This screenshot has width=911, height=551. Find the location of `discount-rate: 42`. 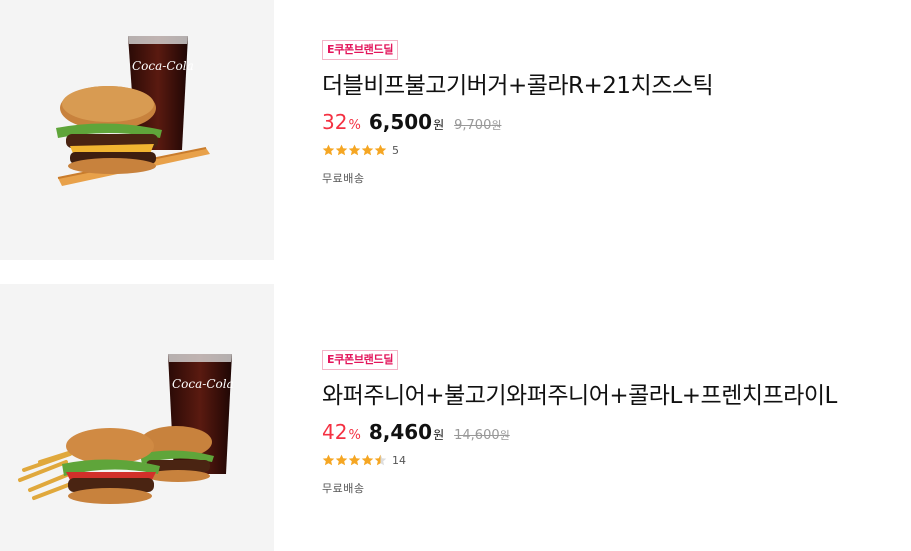

discount-rate: 42 is located at coordinates (335, 432).